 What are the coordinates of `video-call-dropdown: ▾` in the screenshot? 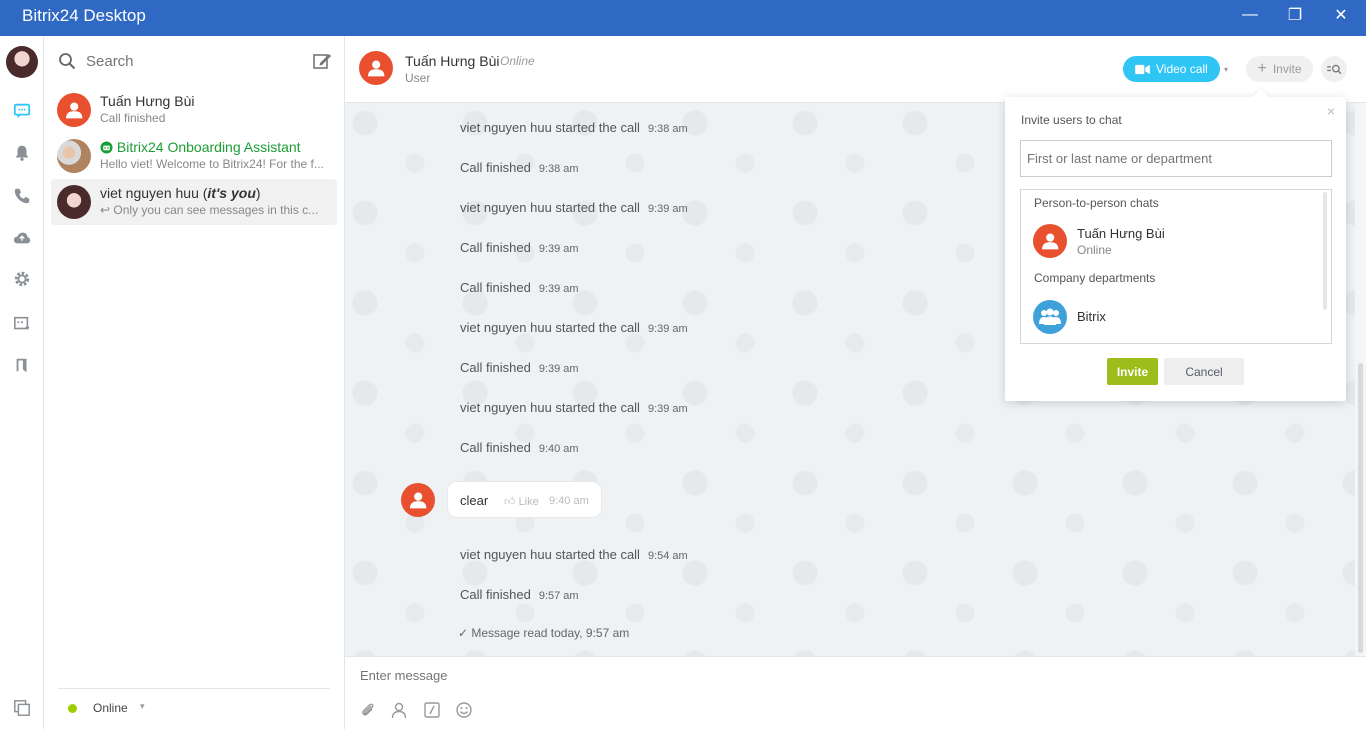 It's located at (1226, 69).